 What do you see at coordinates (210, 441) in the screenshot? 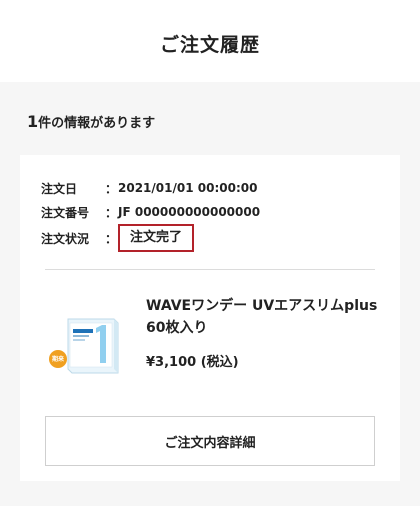
I see `order-detail-button: ご注文内容詳細` at bounding box center [210, 441].